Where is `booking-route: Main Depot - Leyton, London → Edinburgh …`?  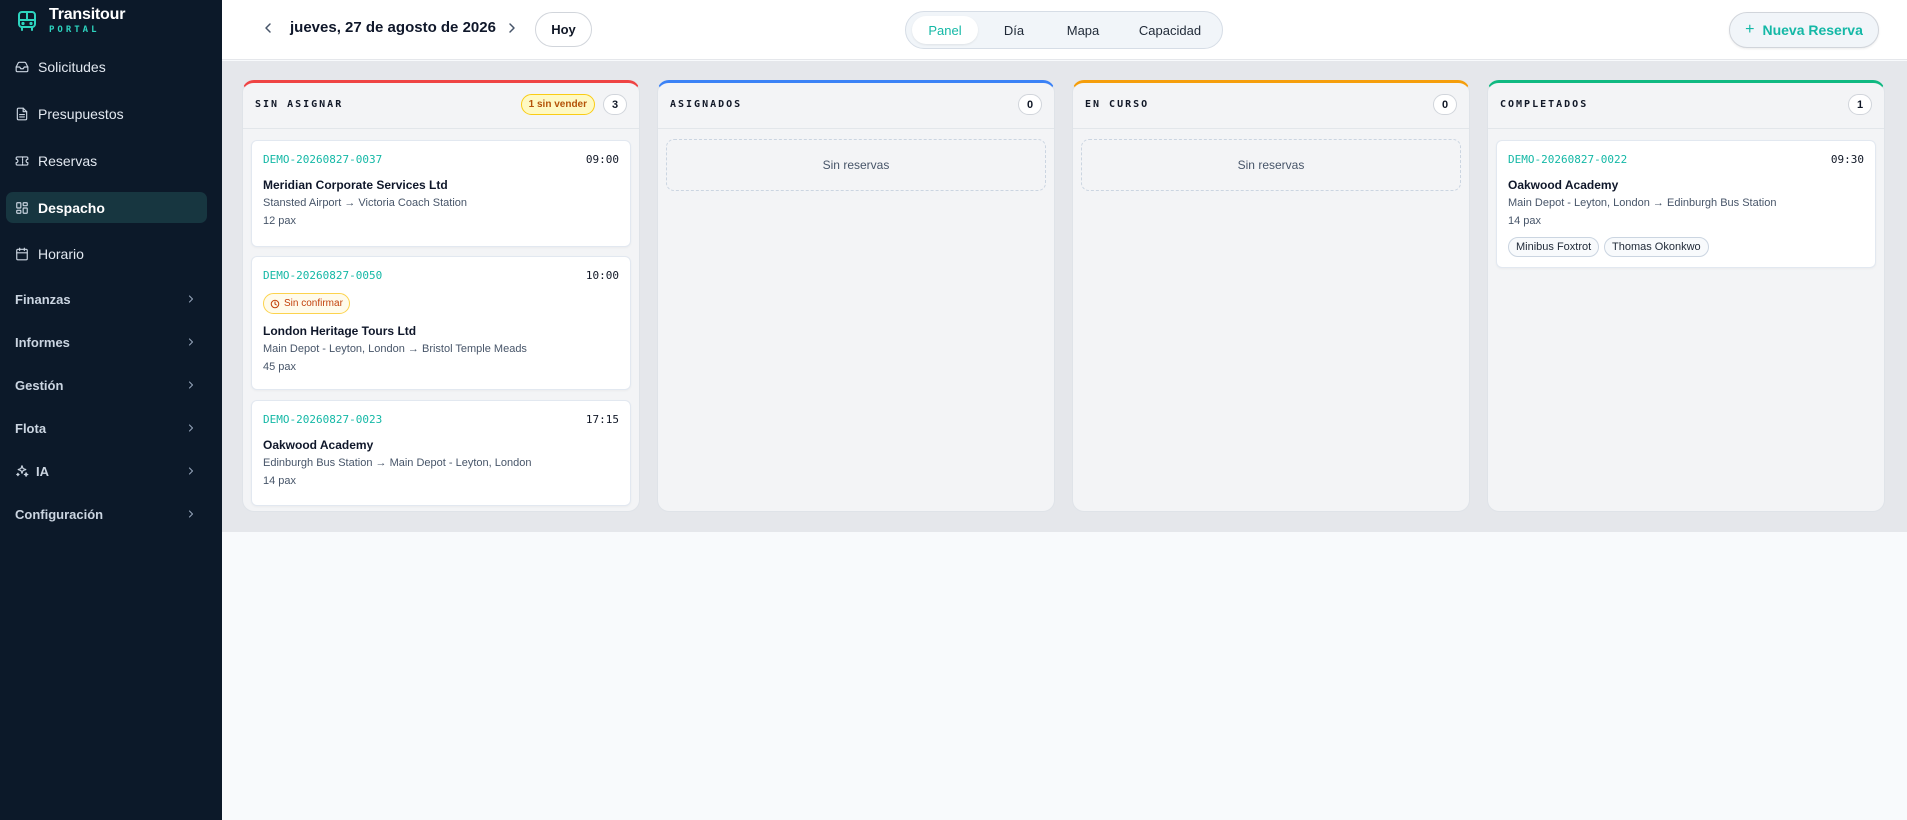 booking-route: Main Depot - Leyton, London → Edinburgh … is located at coordinates (1642, 203).